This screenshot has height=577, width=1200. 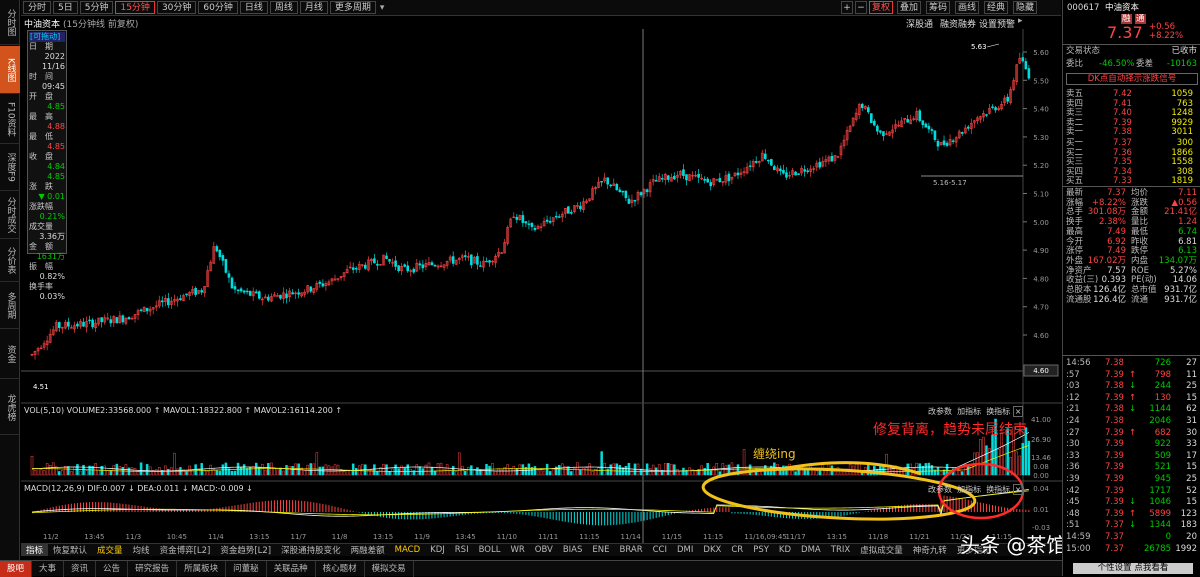 I want to click on hide-button: 隐藏, so click(x=1025, y=7).